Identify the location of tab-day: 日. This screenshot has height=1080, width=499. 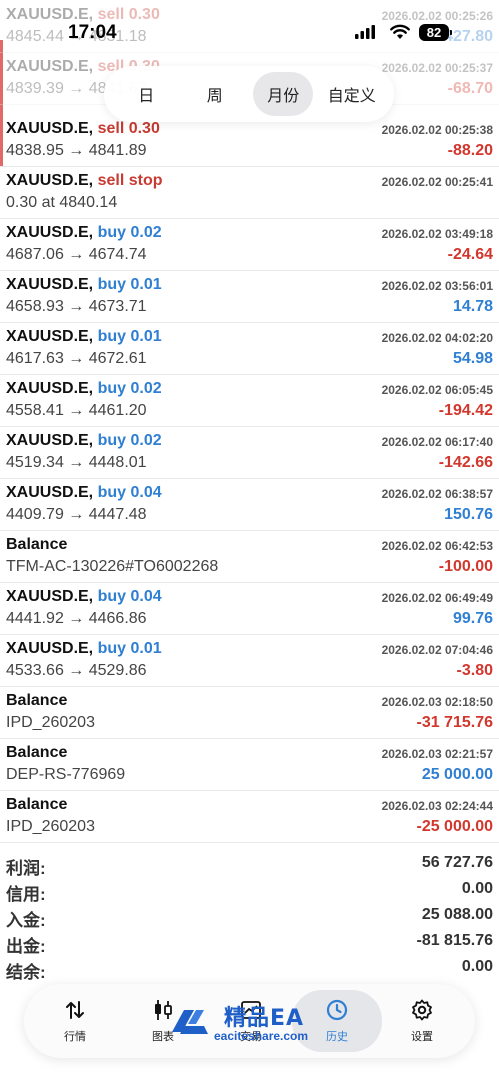
(146, 94).